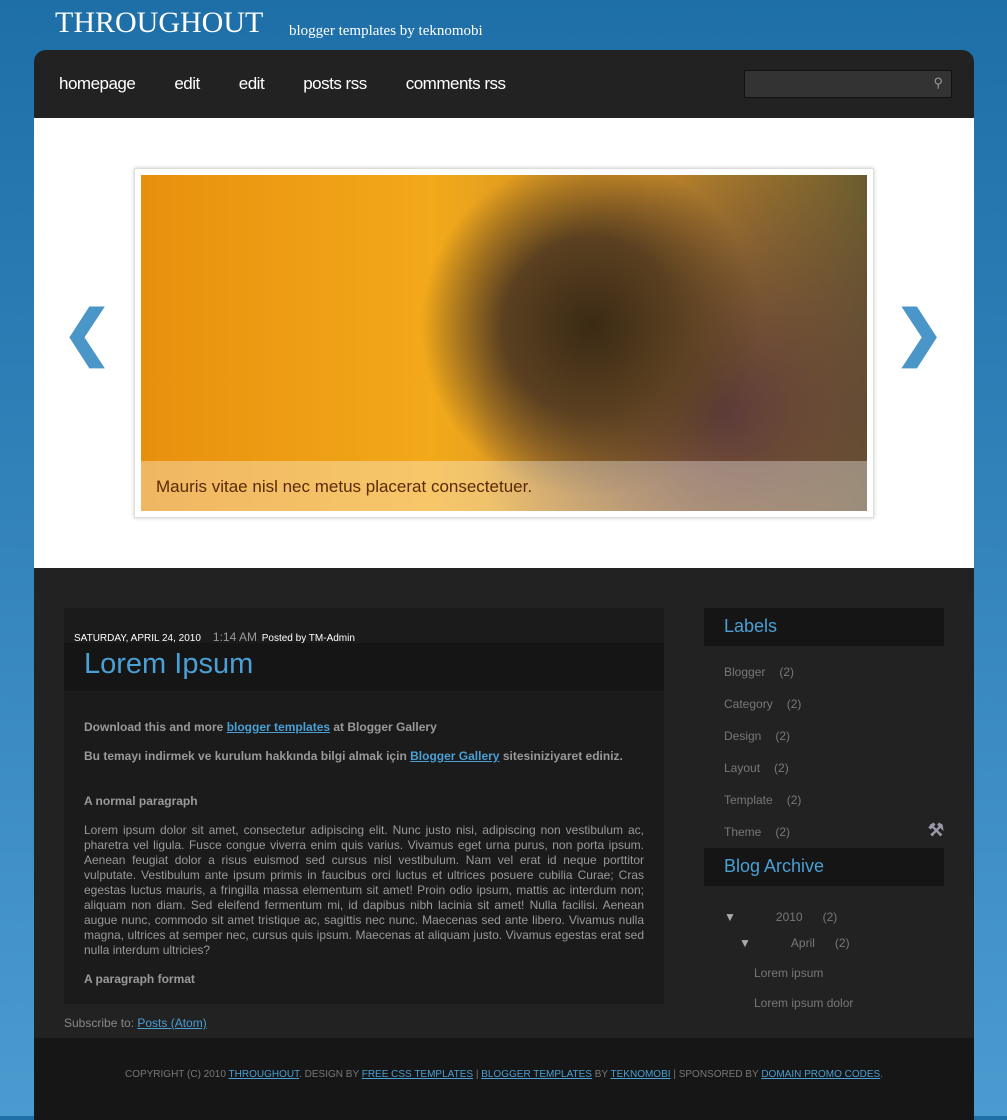 The height and width of the screenshot is (1120, 1007). Describe the element at coordinates (824, 800) in the screenshot. I see `label-item: Template (2)` at that location.